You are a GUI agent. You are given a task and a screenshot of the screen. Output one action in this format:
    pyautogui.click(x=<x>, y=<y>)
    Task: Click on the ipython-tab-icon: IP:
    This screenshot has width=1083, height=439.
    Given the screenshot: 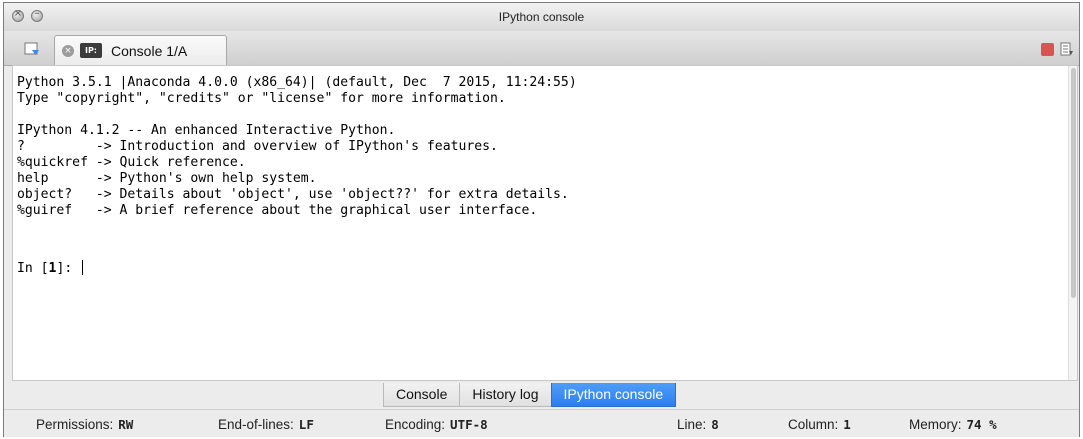 What is the action you would take?
    pyautogui.click(x=91, y=50)
    